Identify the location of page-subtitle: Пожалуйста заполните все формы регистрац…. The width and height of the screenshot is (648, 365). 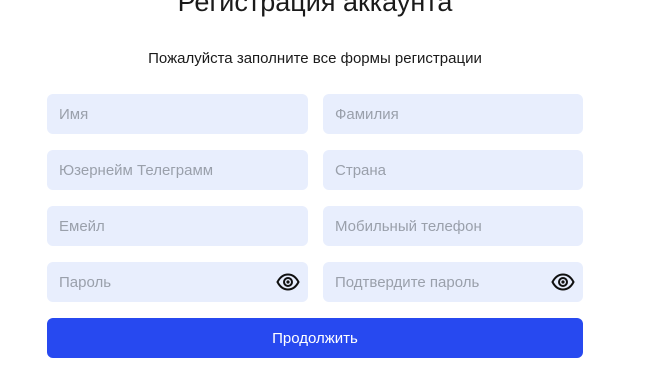
(315, 58).